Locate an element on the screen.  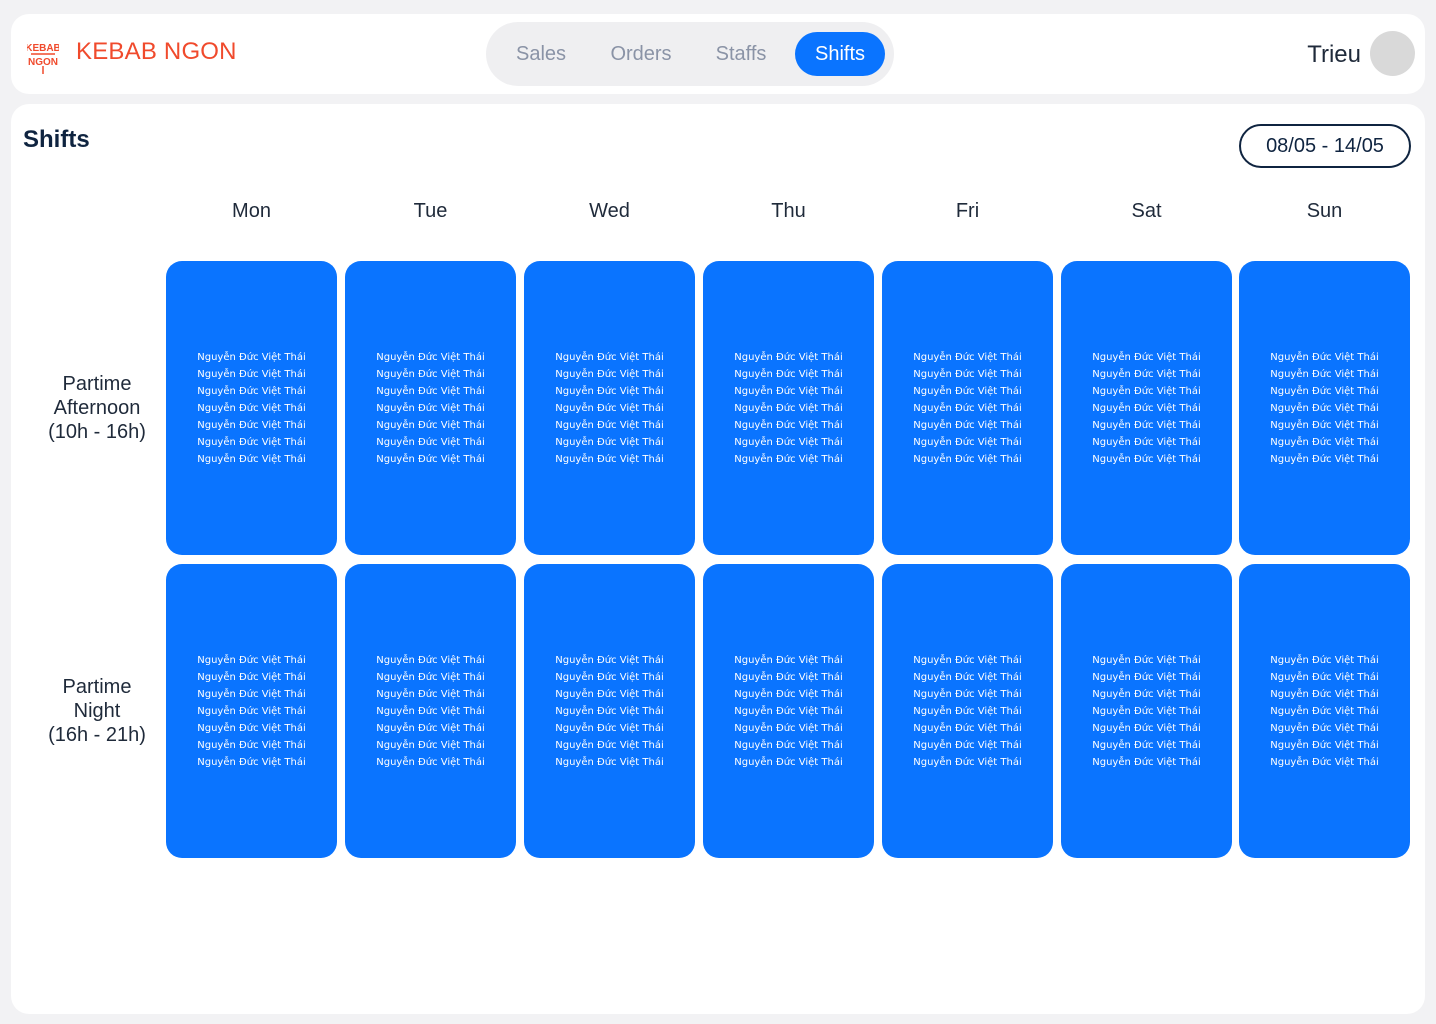
day-header-tue: Tue is located at coordinates (430, 211).